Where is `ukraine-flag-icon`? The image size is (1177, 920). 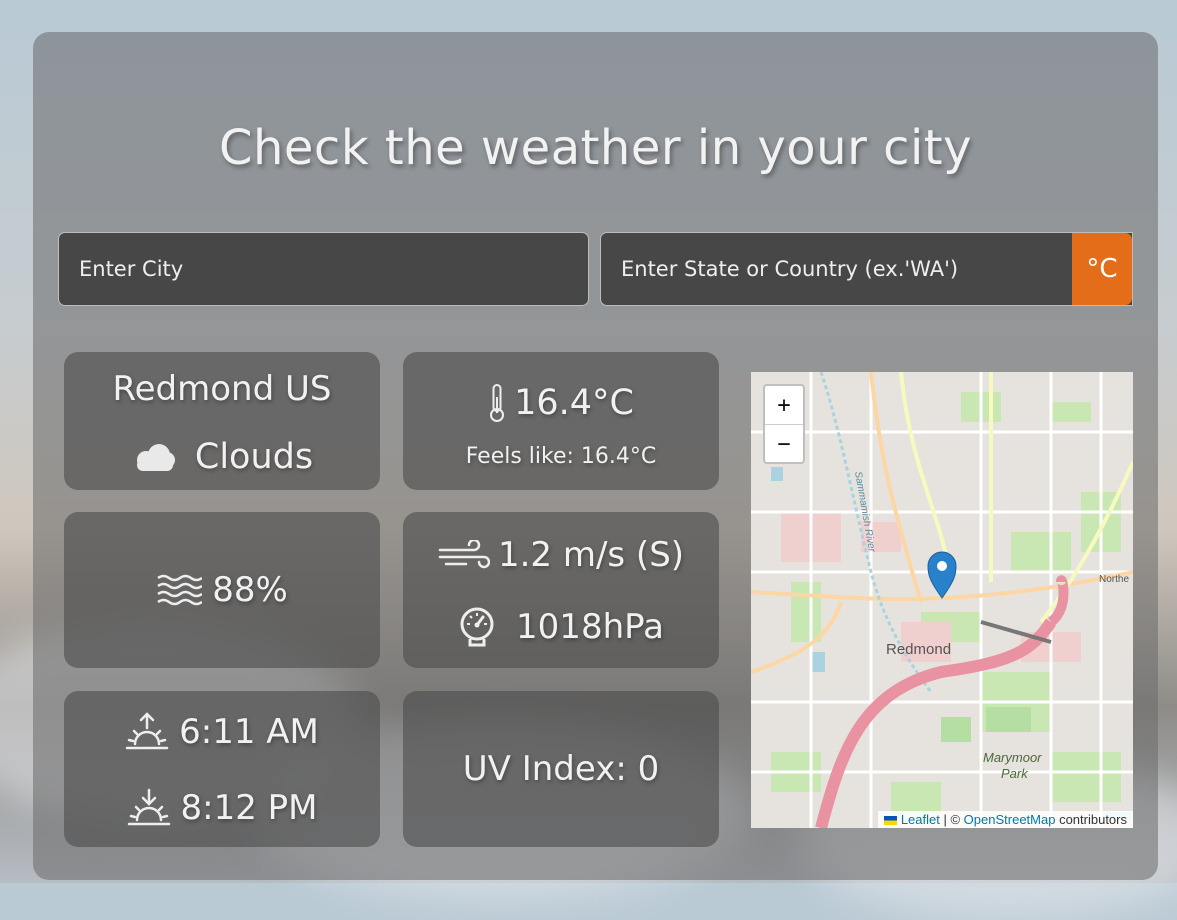 ukraine-flag-icon is located at coordinates (891, 821).